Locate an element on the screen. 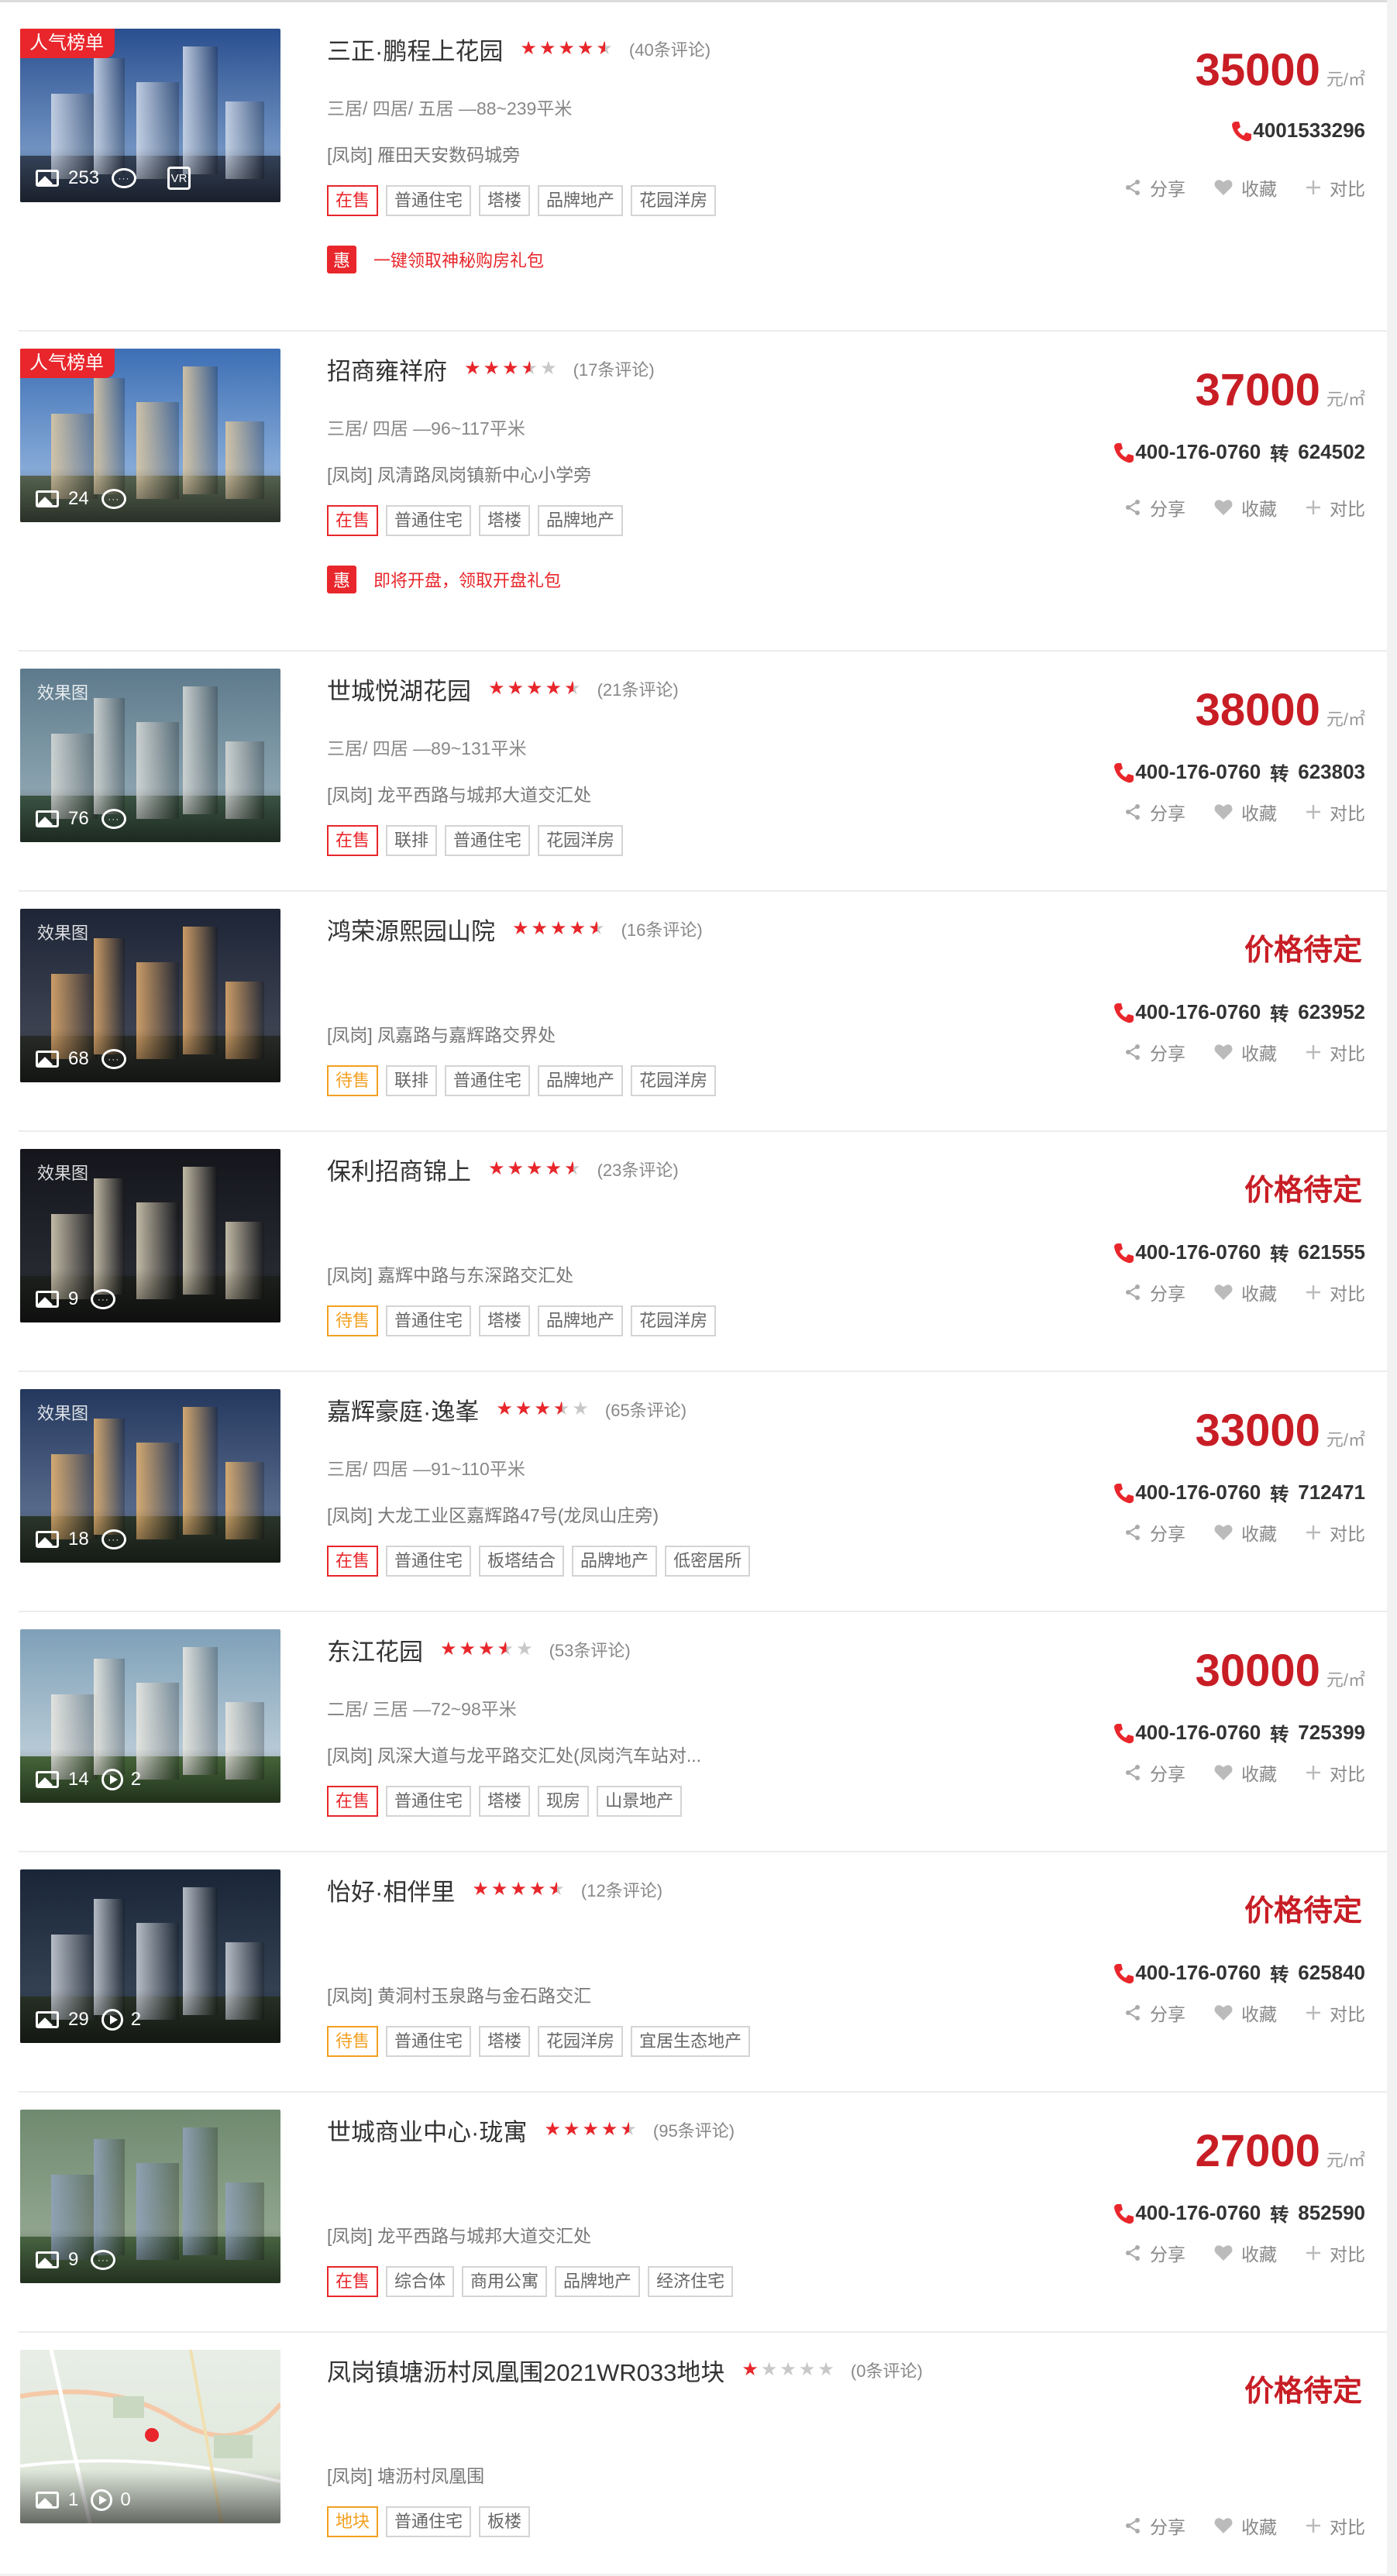 Image resolution: width=1397 pixels, height=2576 pixels. listing-title: 世城商业中心·珑寓 is located at coordinates (427, 2130).